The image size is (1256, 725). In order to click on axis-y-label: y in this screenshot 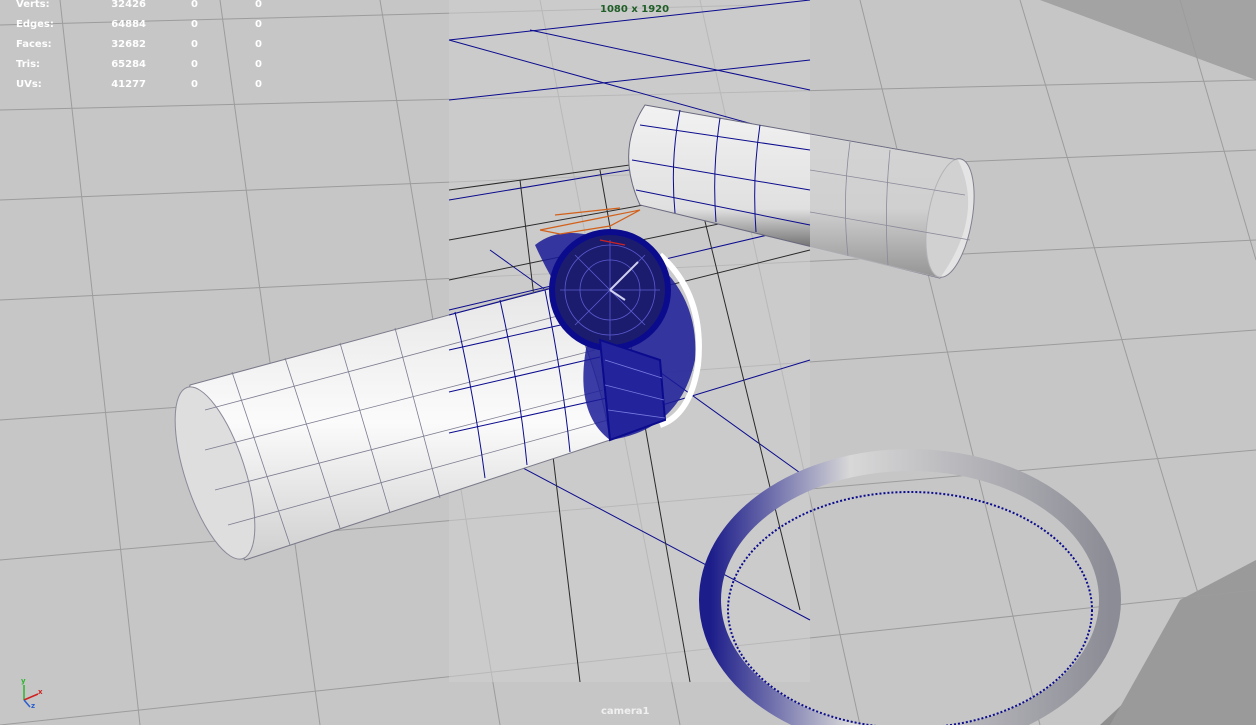, I will do `click(23, 681)`.